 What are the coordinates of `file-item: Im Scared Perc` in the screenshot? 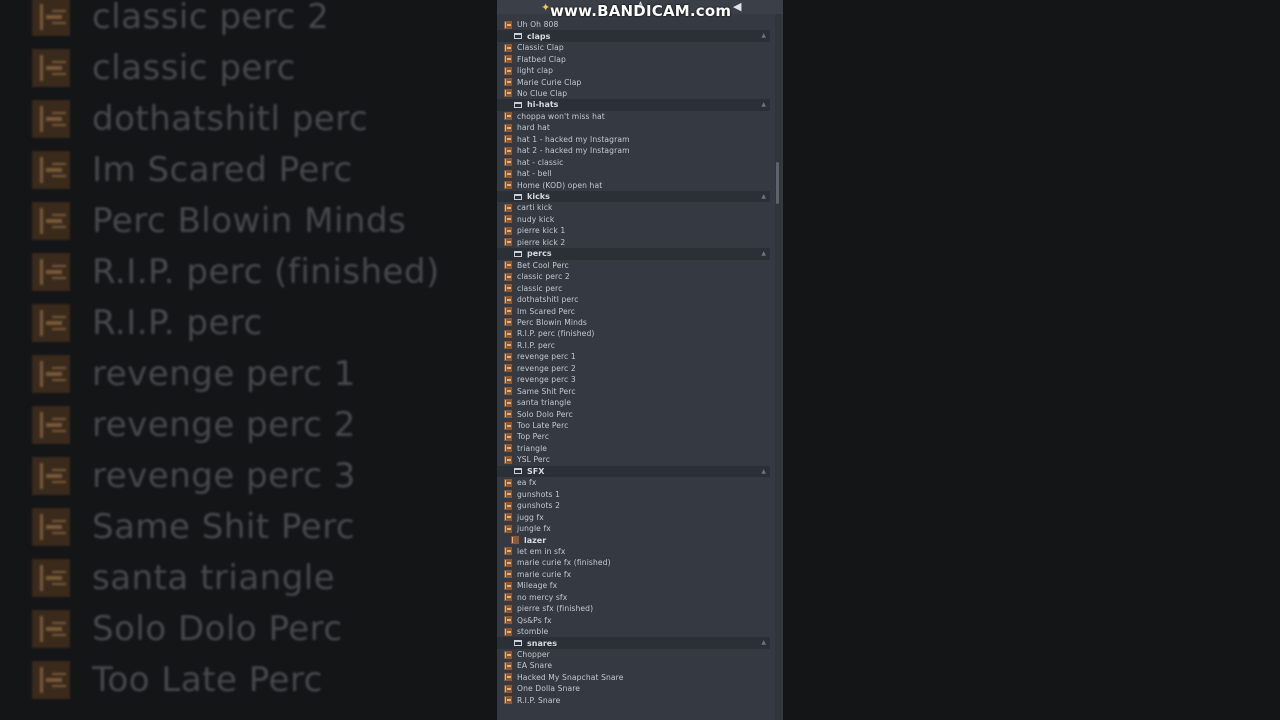 It's located at (633, 311).